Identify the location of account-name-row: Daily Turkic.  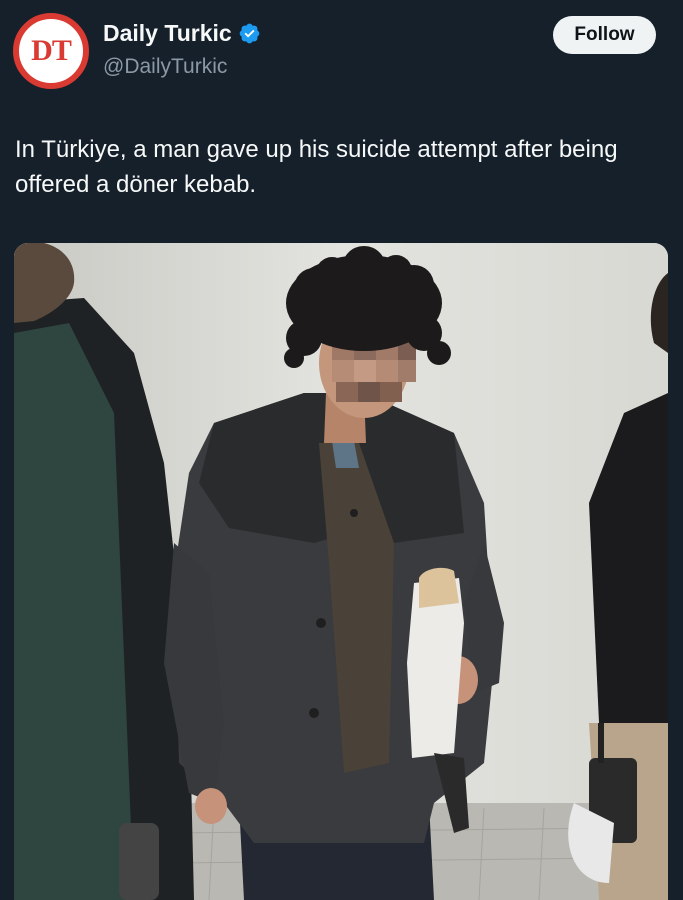
(182, 33).